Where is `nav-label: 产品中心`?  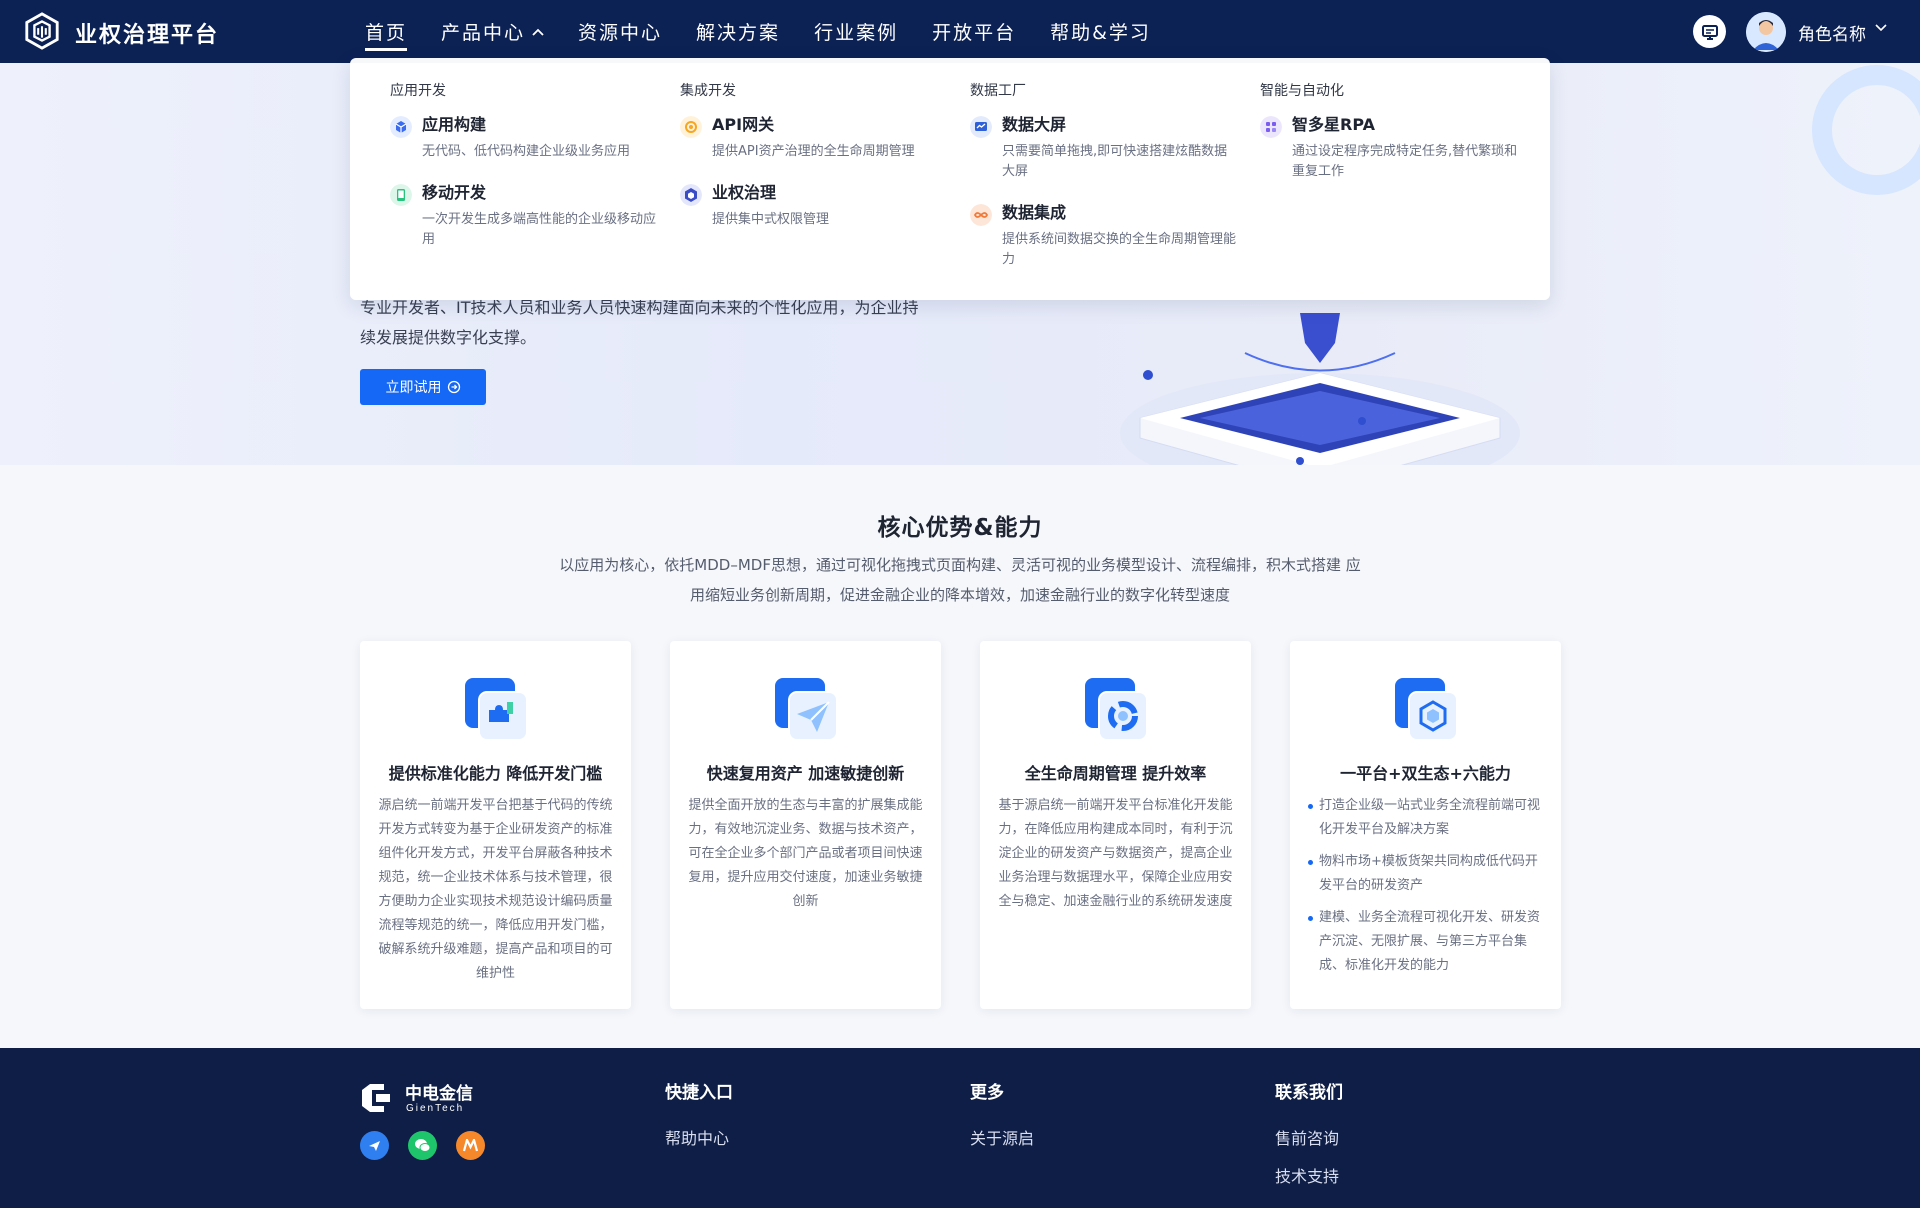 nav-label: 产品中心 is located at coordinates (483, 33).